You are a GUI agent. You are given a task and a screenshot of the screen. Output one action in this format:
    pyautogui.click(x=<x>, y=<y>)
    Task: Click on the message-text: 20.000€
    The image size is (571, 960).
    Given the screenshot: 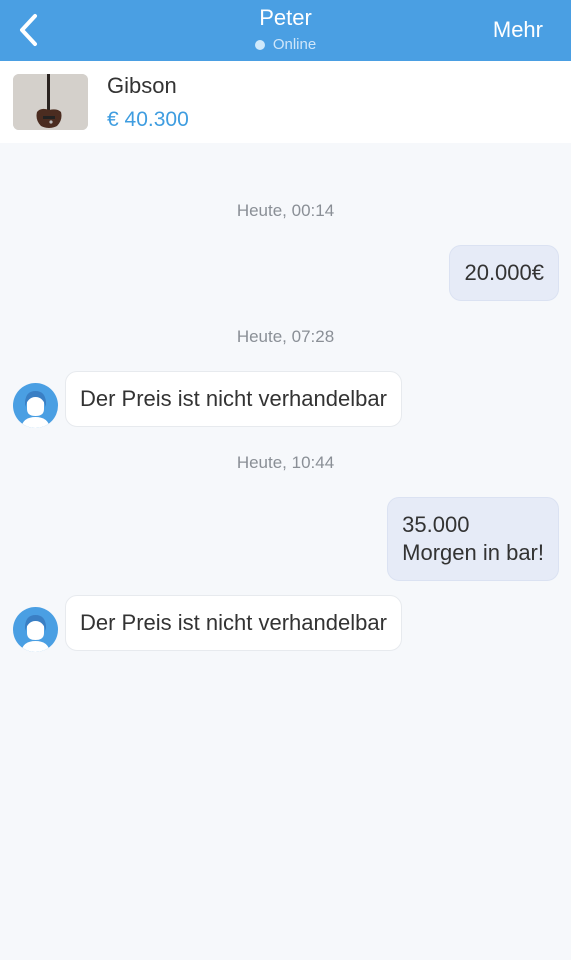 What is the action you would take?
    pyautogui.click(x=504, y=272)
    